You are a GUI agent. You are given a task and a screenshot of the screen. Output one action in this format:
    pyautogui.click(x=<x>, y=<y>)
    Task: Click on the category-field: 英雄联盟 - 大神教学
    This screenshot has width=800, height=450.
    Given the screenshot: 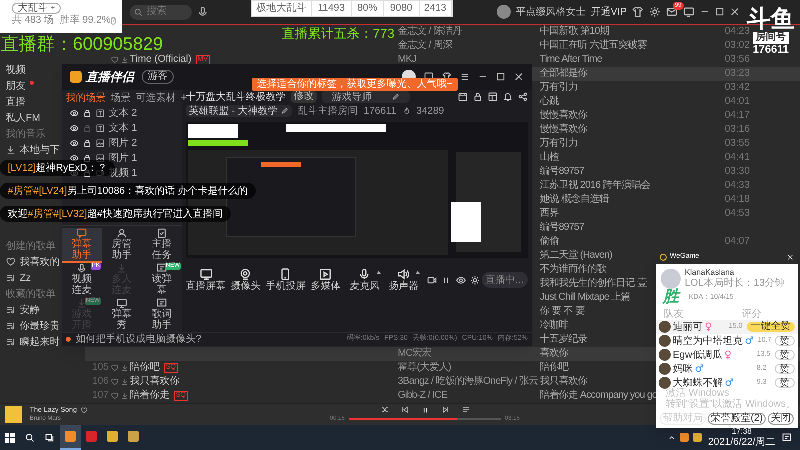 What is the action you would take?
    pyautogui.click(x=239, y=111)
    